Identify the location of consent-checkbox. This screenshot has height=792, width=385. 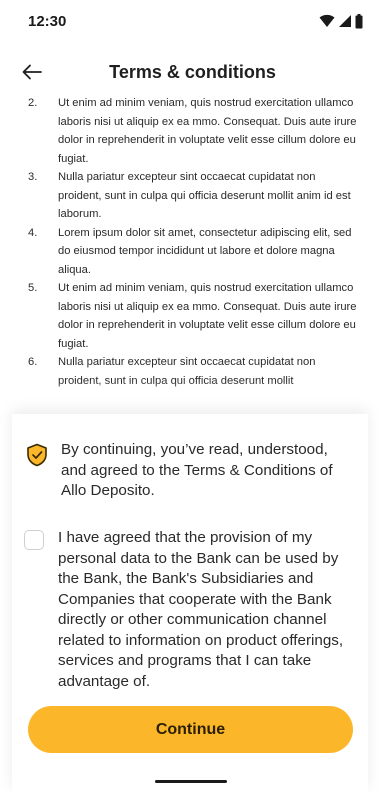
(34, 540).